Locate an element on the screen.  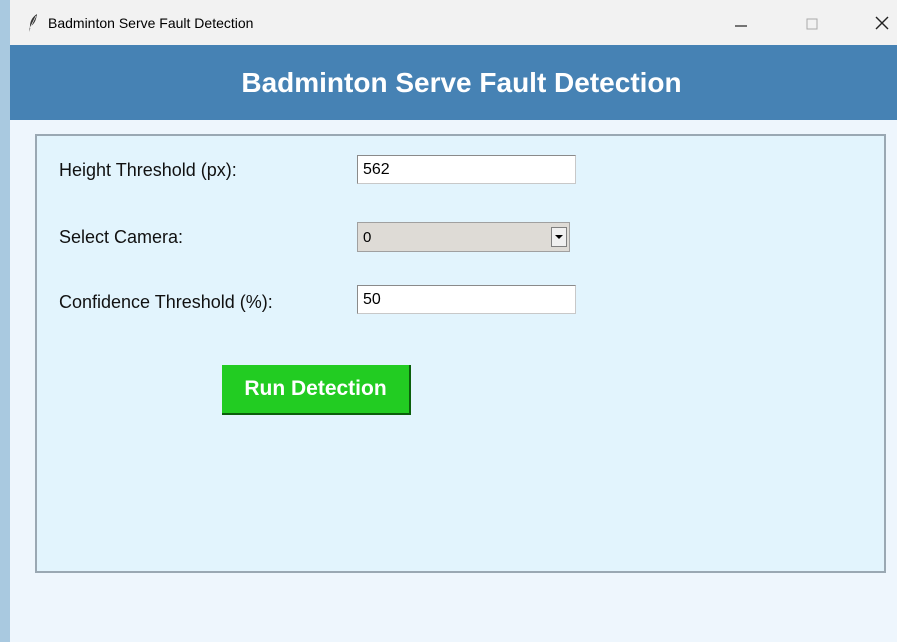
maximize-icon is located at coordinates (812, 23).